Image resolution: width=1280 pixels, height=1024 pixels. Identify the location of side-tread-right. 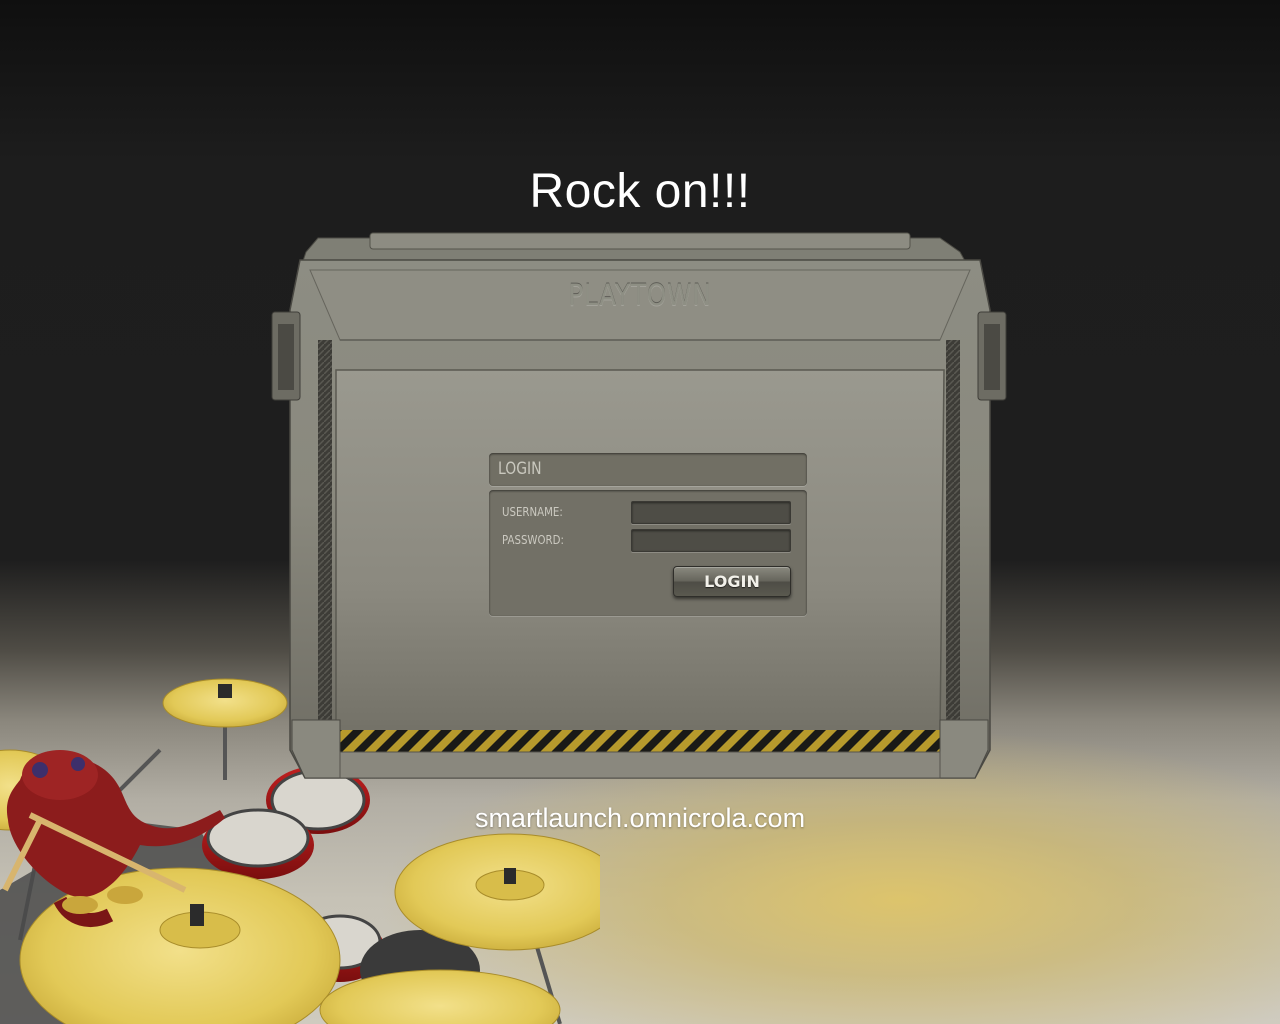
(953, 540).